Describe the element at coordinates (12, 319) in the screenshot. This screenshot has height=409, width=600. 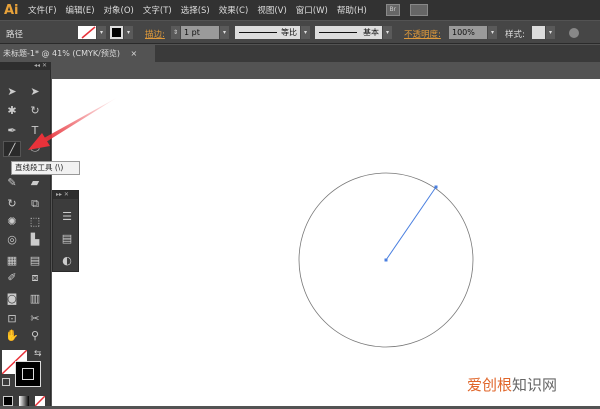
I see `artboard-tool-icon: ⊡` at that location.